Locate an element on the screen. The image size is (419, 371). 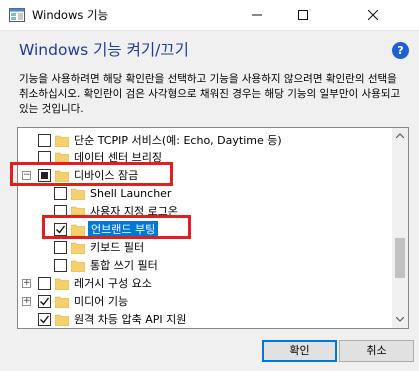
tree-item-label: 원격 차등 압축 API 지원 is located at coordinates (130, 319).